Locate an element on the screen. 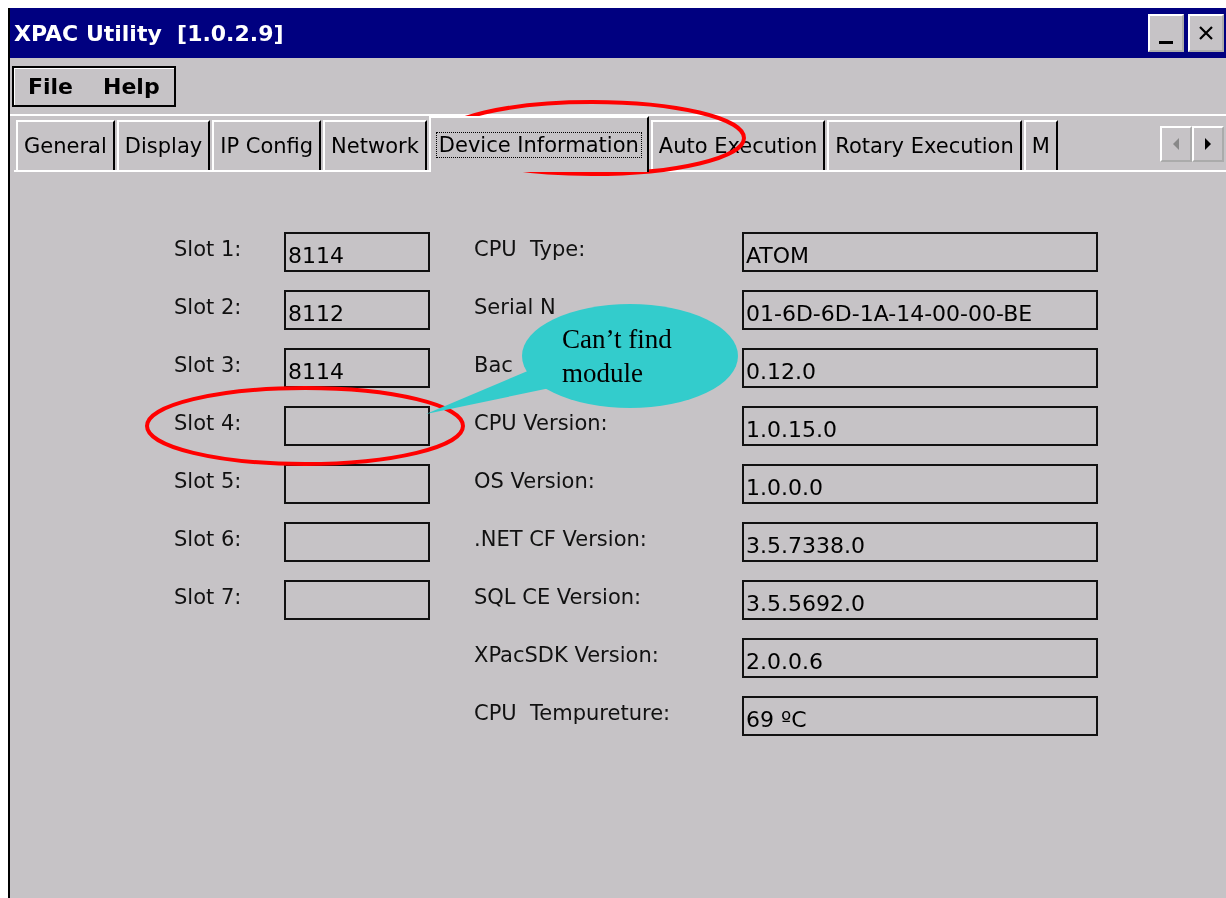  info-field: 2.0.0.6 is located at coordinates (920, 658).